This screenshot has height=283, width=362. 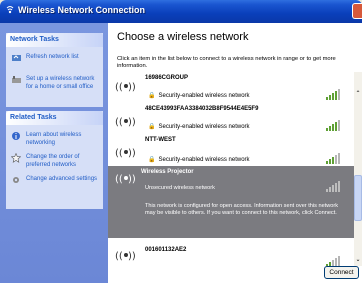 What do you see at coordinates (183, 37) in the screenshot?
I see `page-title: Choose a wireless network` at bounding box center [183, 37].